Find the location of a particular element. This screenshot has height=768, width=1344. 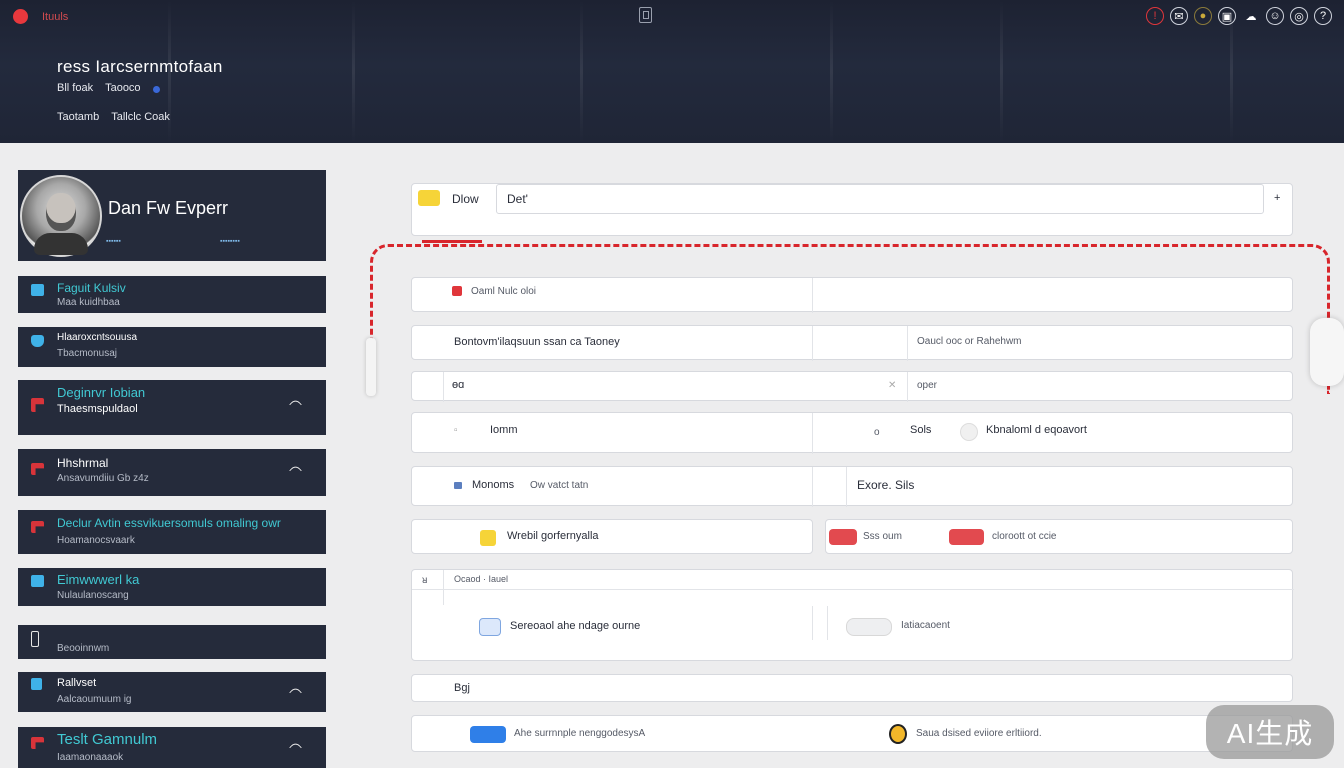

form-row-7-right: Sss oum cloroott ot ccie is located at coordinates (1059, 536).